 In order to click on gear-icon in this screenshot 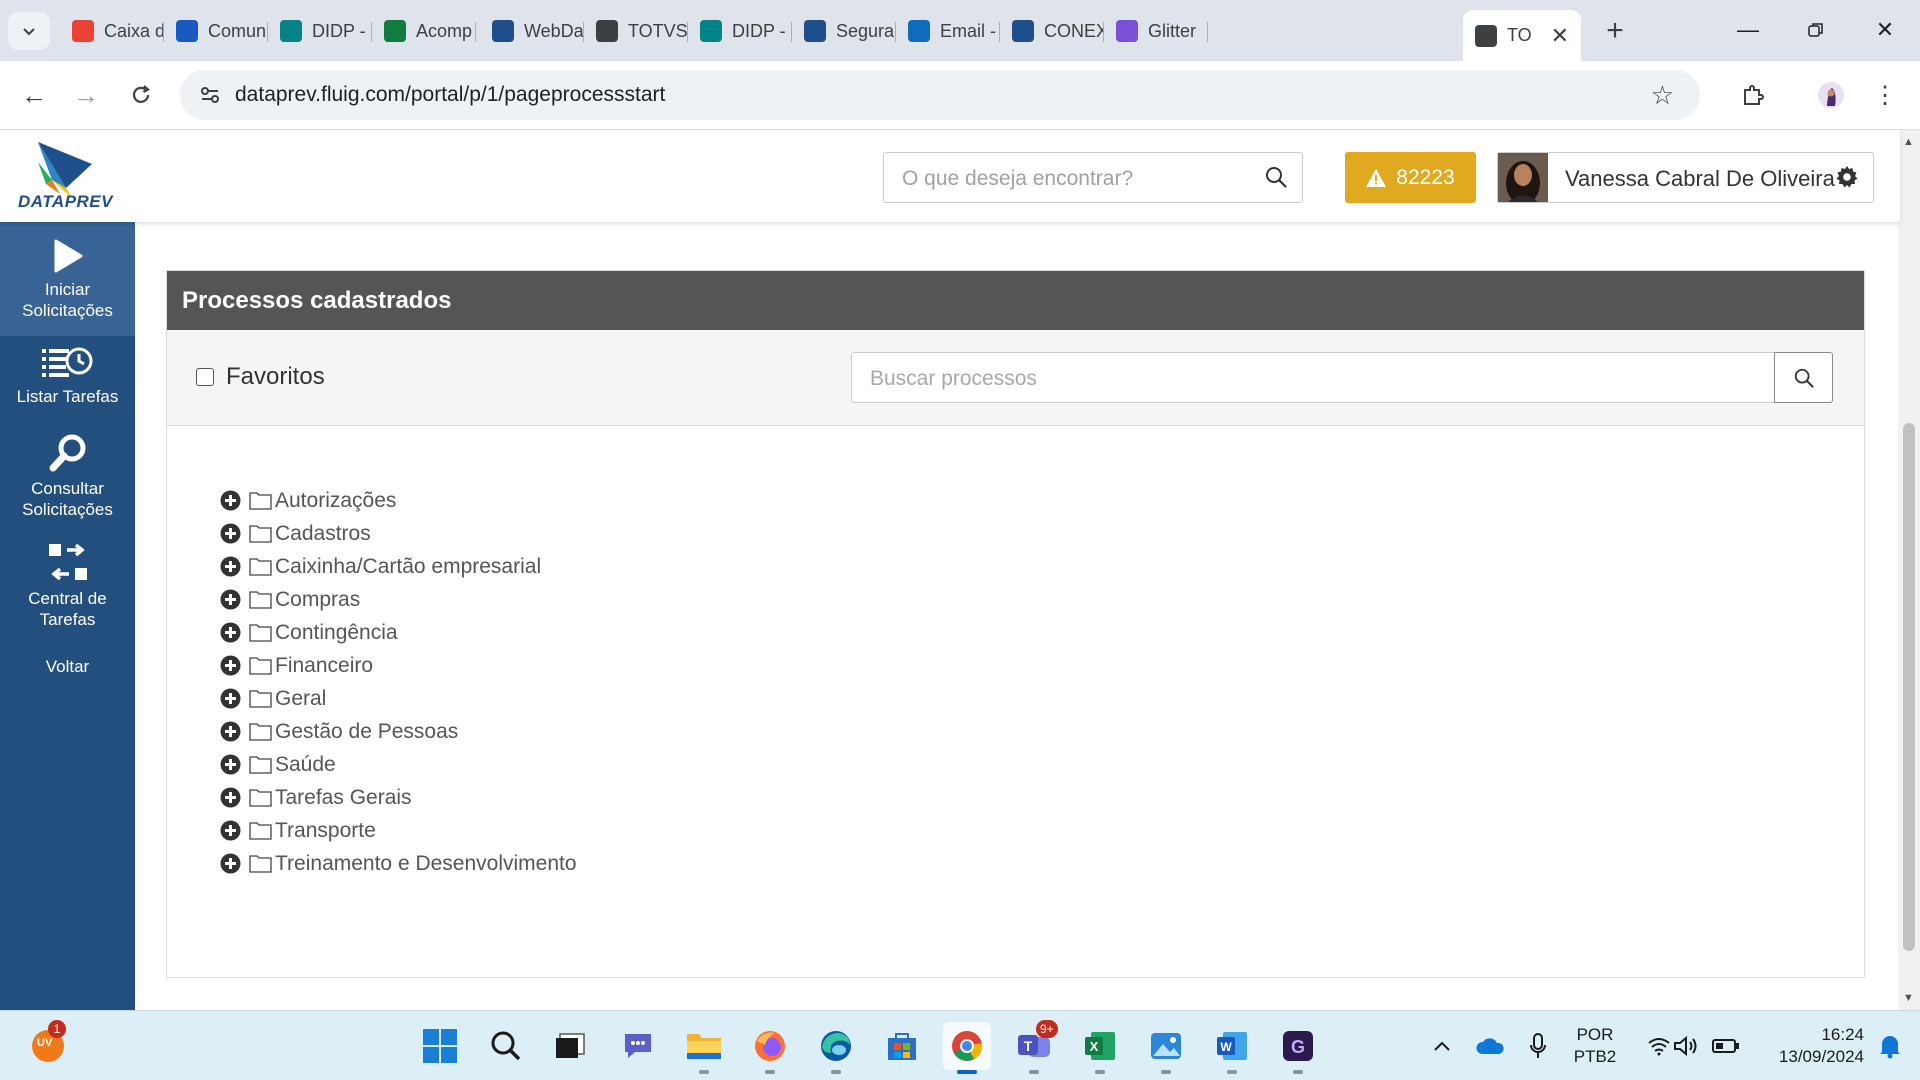, I will do `click(1847, 177)`.